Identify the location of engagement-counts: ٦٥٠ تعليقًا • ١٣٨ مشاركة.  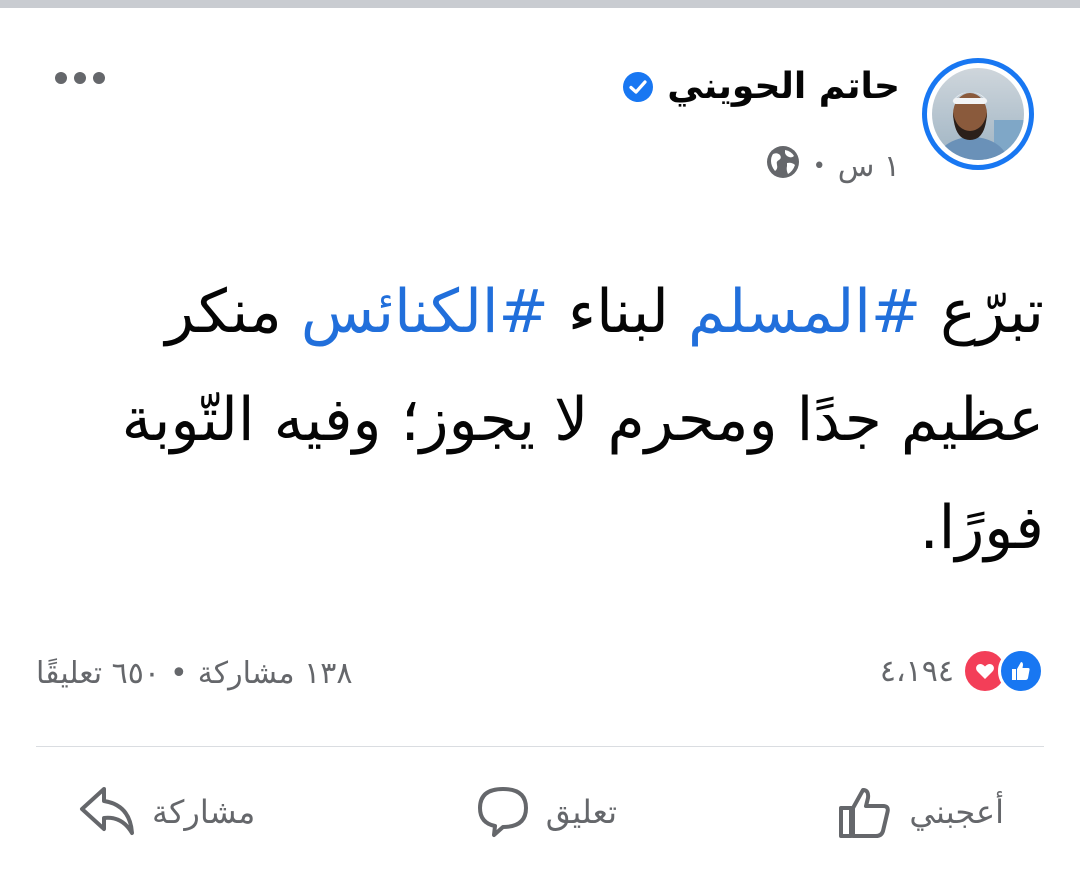
(194, 673).